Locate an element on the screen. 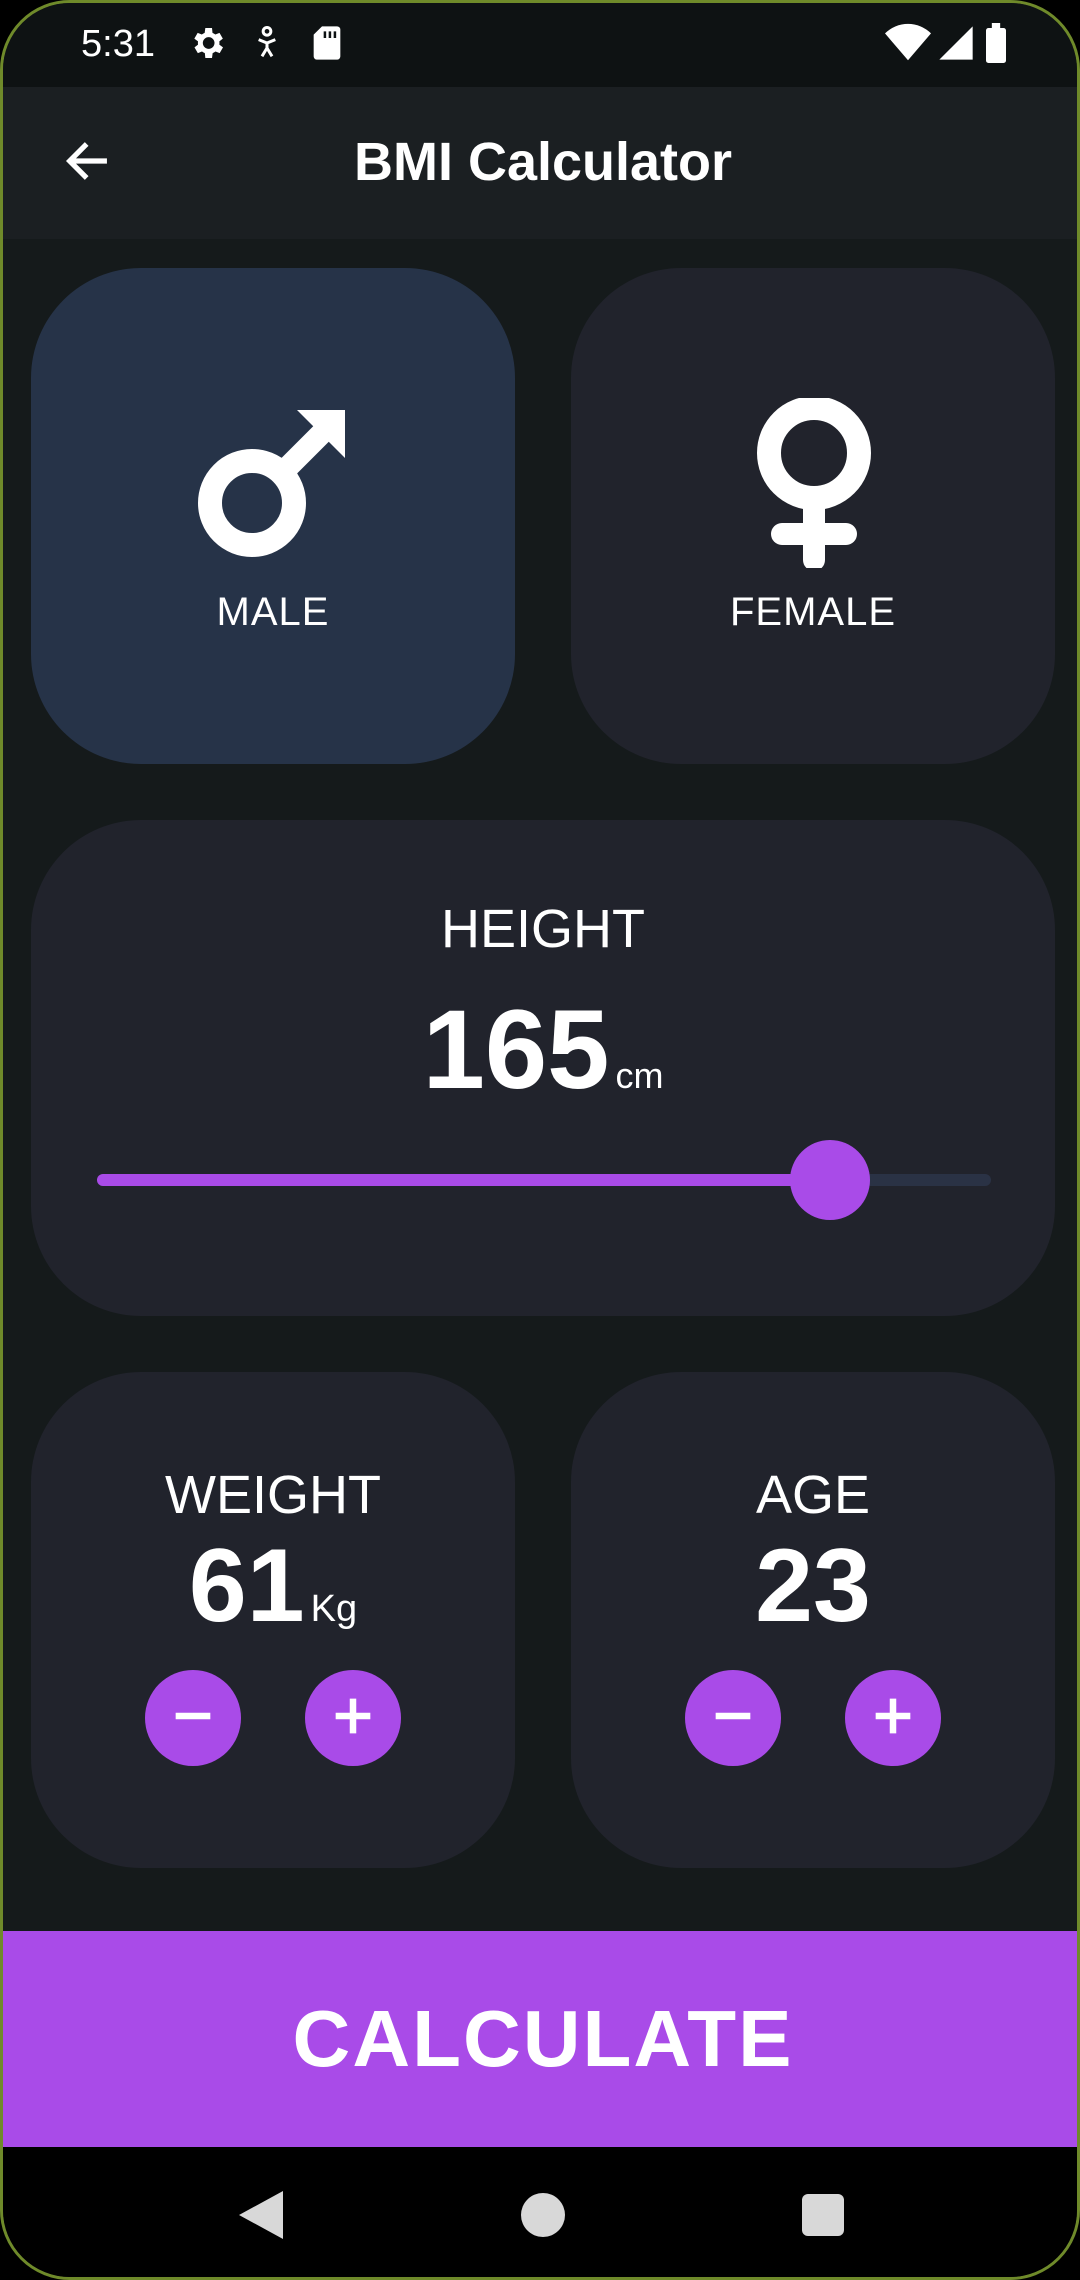  calculate-label: CALCULATE is located at coordinates (543, 2038).